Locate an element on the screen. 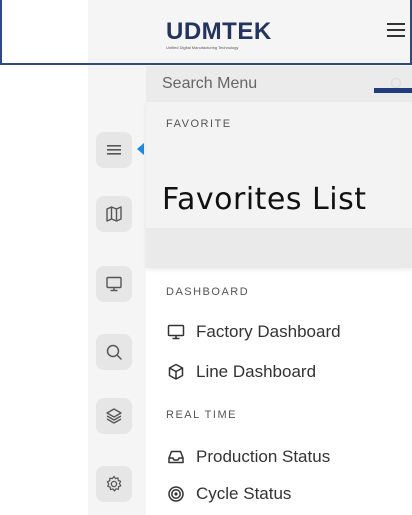 The height and width of the screenshot is (515, 412). gear-icon is located at coordinates (114, 483).